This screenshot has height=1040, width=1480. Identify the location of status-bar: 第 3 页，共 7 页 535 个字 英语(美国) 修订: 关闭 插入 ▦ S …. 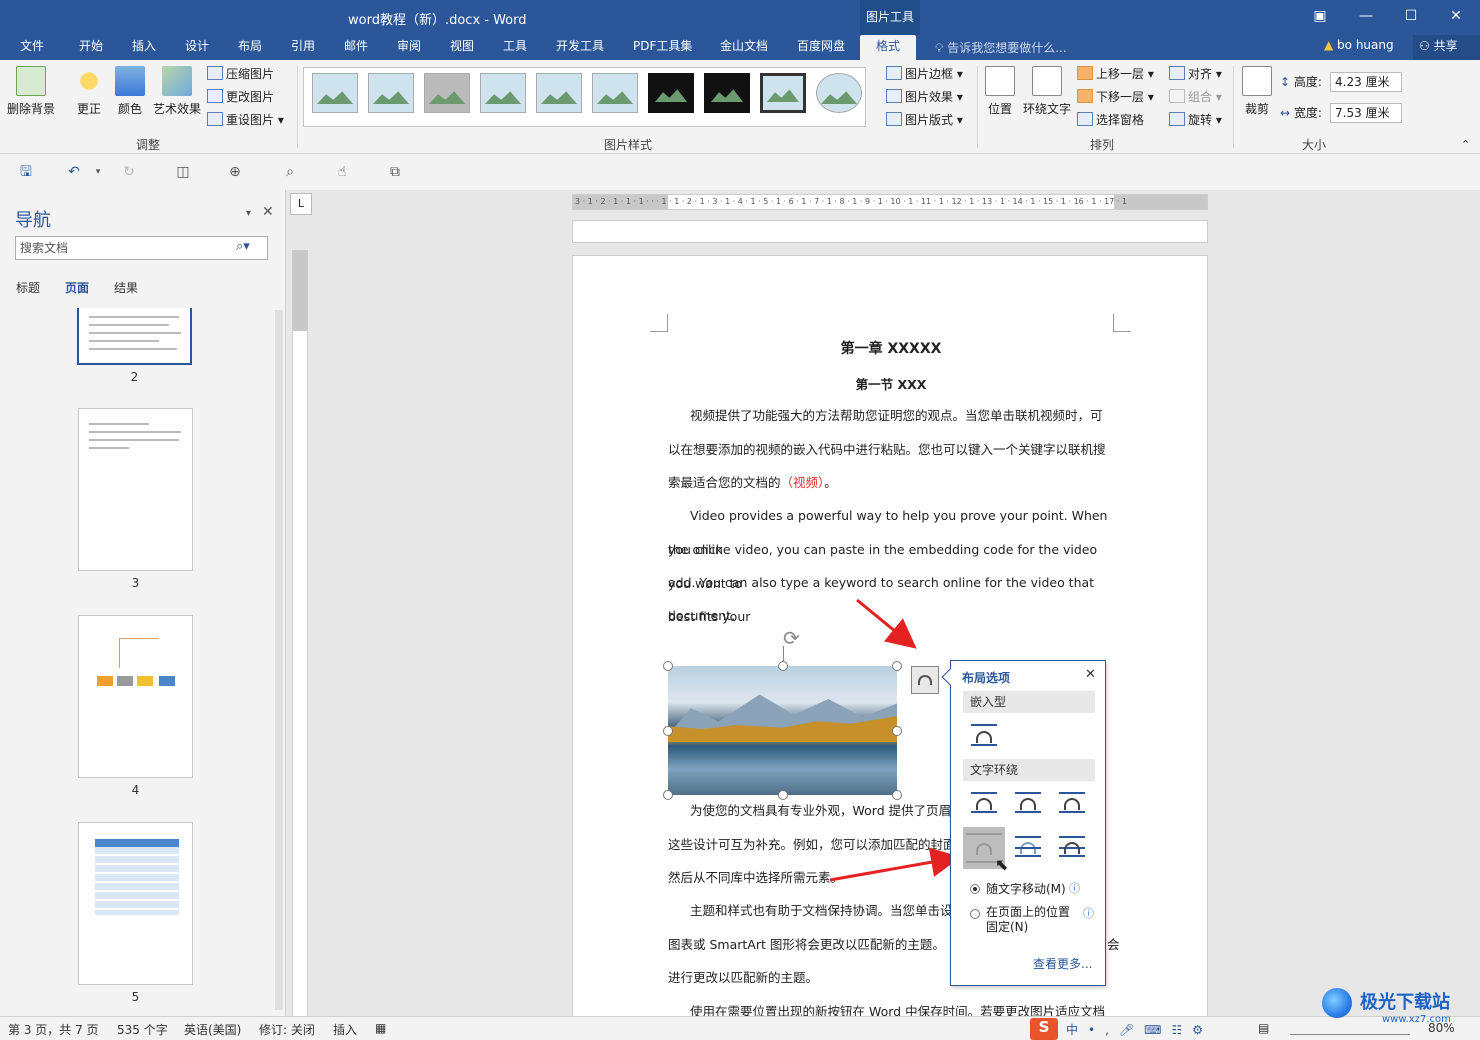
(740, 1028).